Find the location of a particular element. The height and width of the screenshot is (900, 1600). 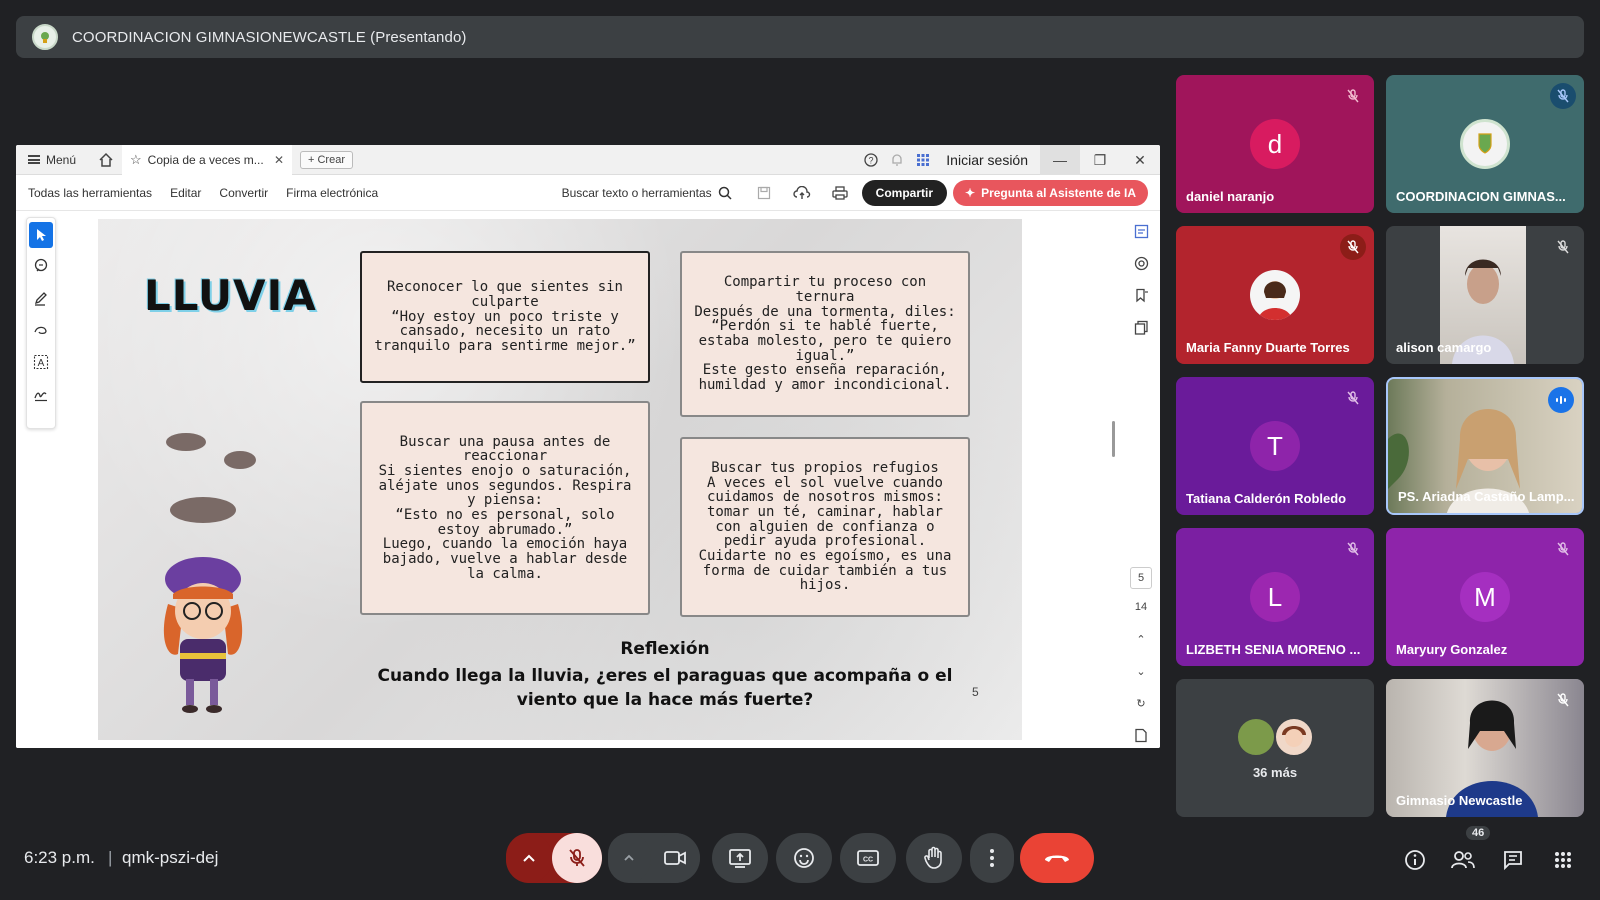

save-icon is located at coordinates (764, 193).